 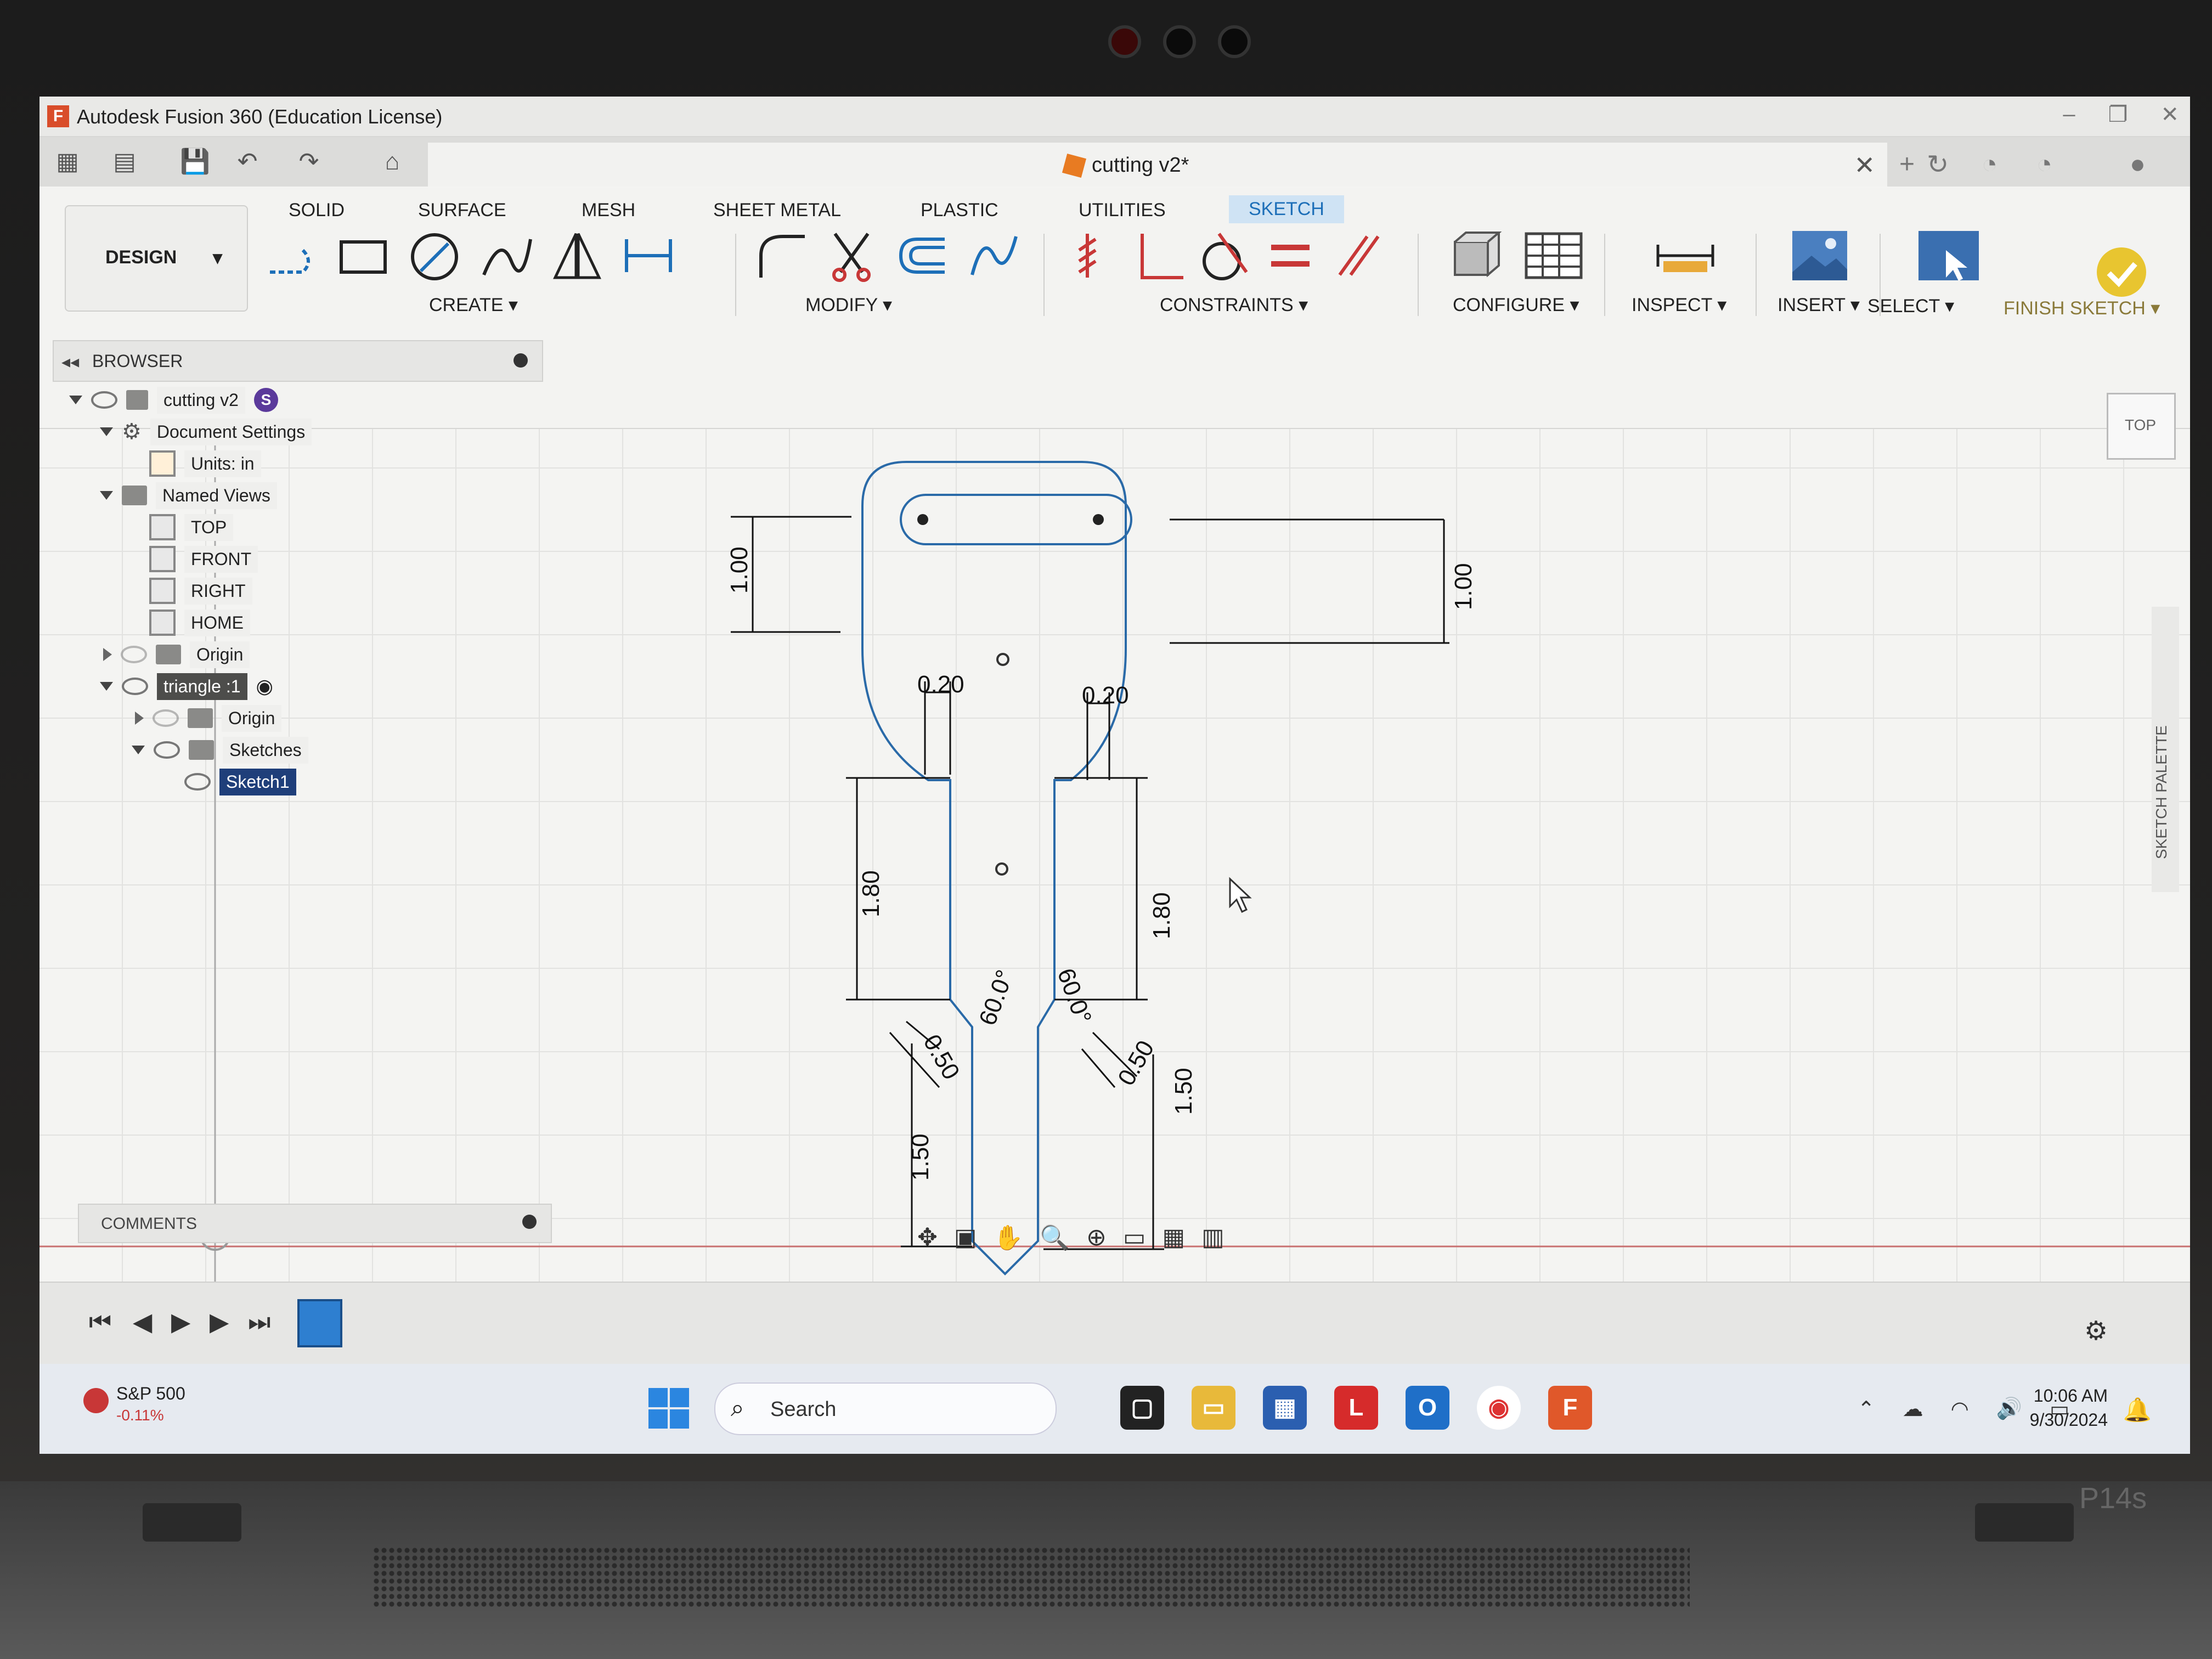 I want to click on microsoft-store-icon: ▦, so click(x=1285, y=1408).